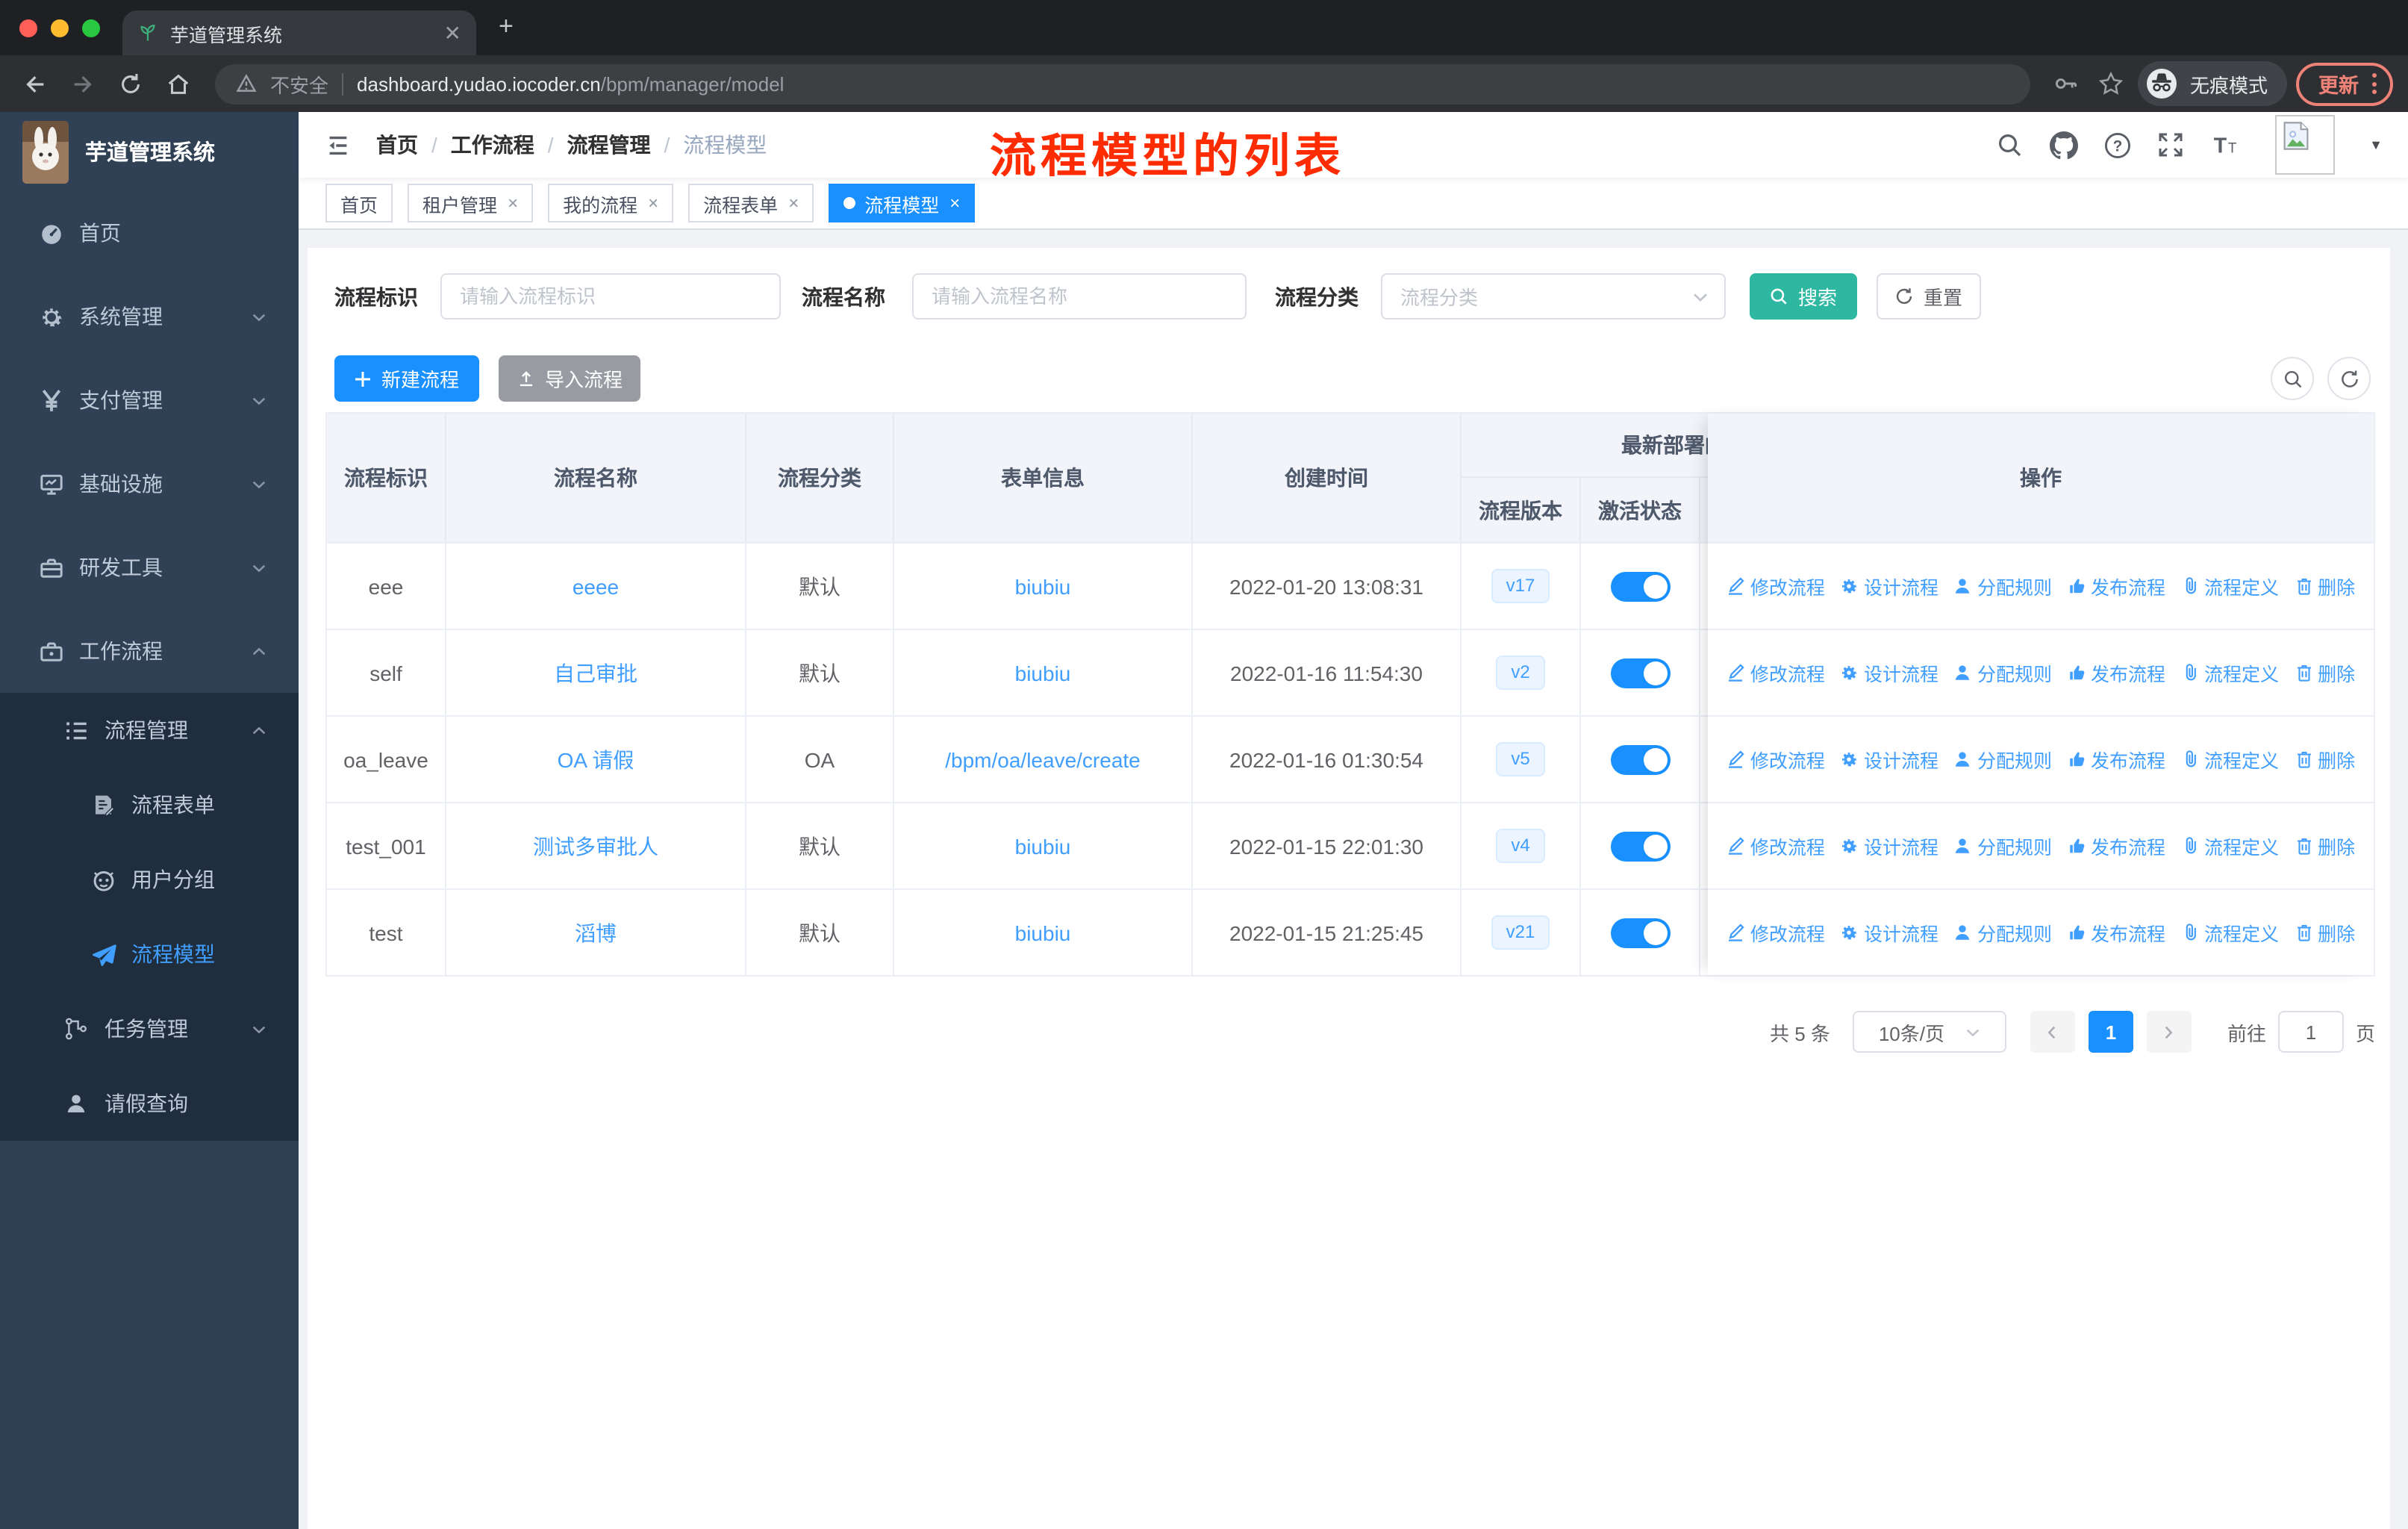  I want to click on model-name-link: OA 请假, so click(596, 759).